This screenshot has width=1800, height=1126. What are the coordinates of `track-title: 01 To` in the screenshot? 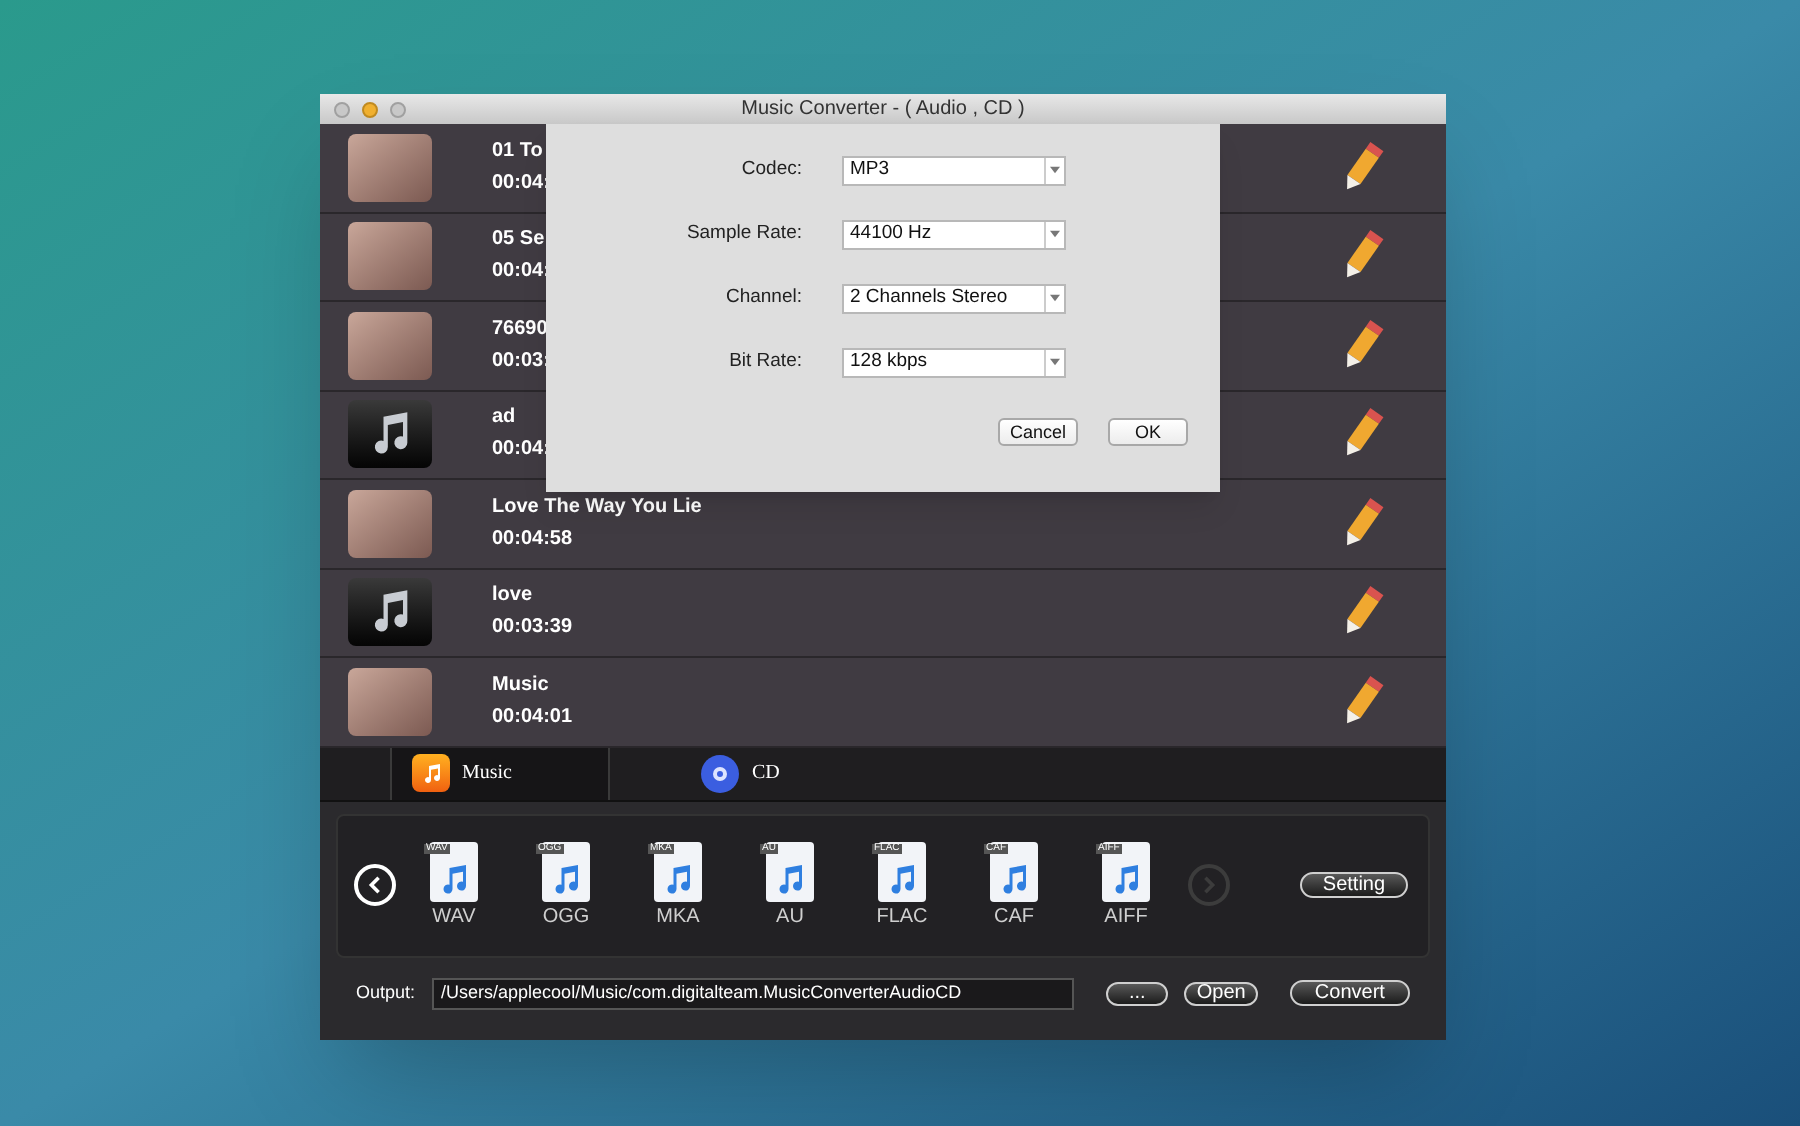 It's located at (517, 151).